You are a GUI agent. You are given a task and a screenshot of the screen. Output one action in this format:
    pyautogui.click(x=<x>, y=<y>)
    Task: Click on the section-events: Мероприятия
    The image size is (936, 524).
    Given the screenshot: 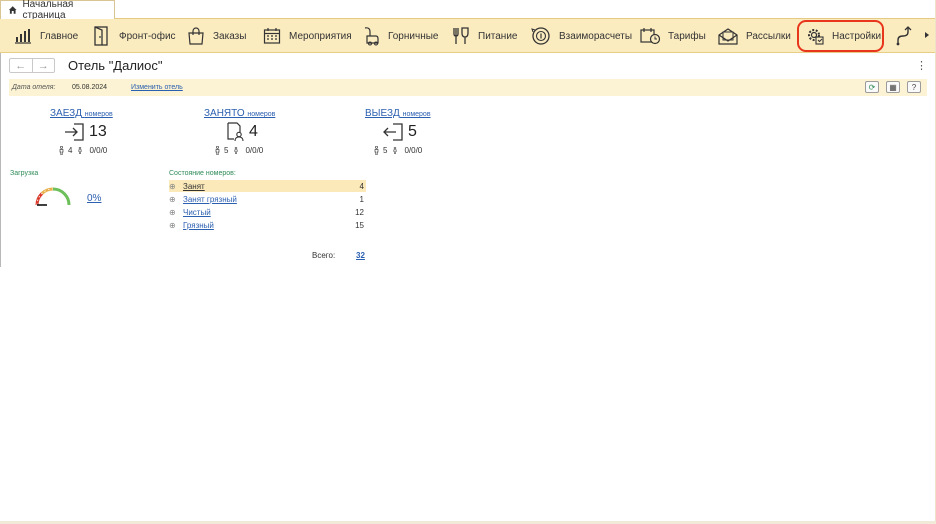 What is the action you would take?
    pyautogui.click(x=307, y=36)
    